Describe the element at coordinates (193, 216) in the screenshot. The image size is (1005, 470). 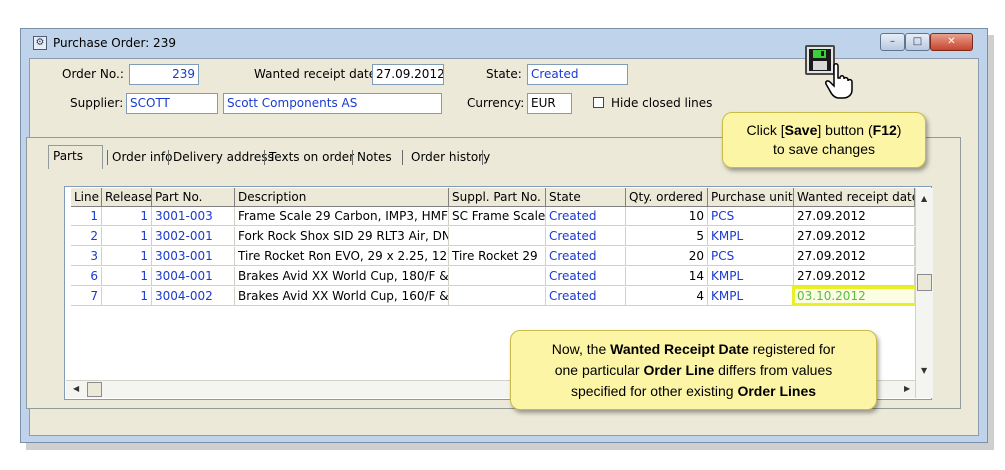
I see `table-cell: 3001-003` at that location.